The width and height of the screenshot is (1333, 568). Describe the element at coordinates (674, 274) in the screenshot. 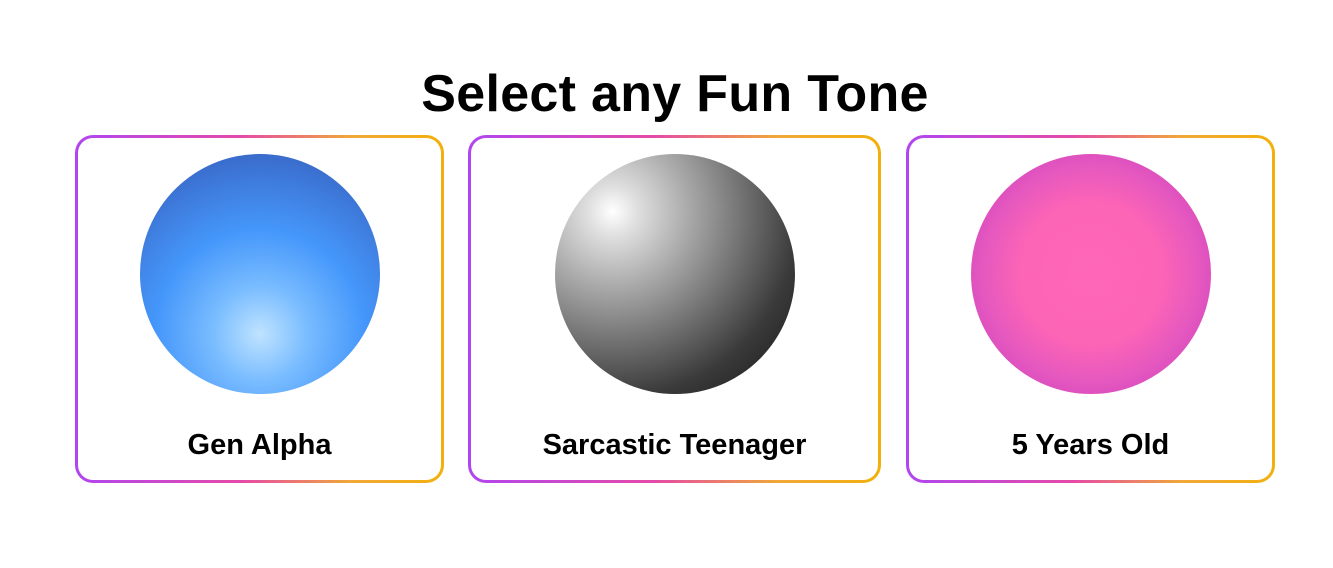

I see `gray-orb-icon` at that location.